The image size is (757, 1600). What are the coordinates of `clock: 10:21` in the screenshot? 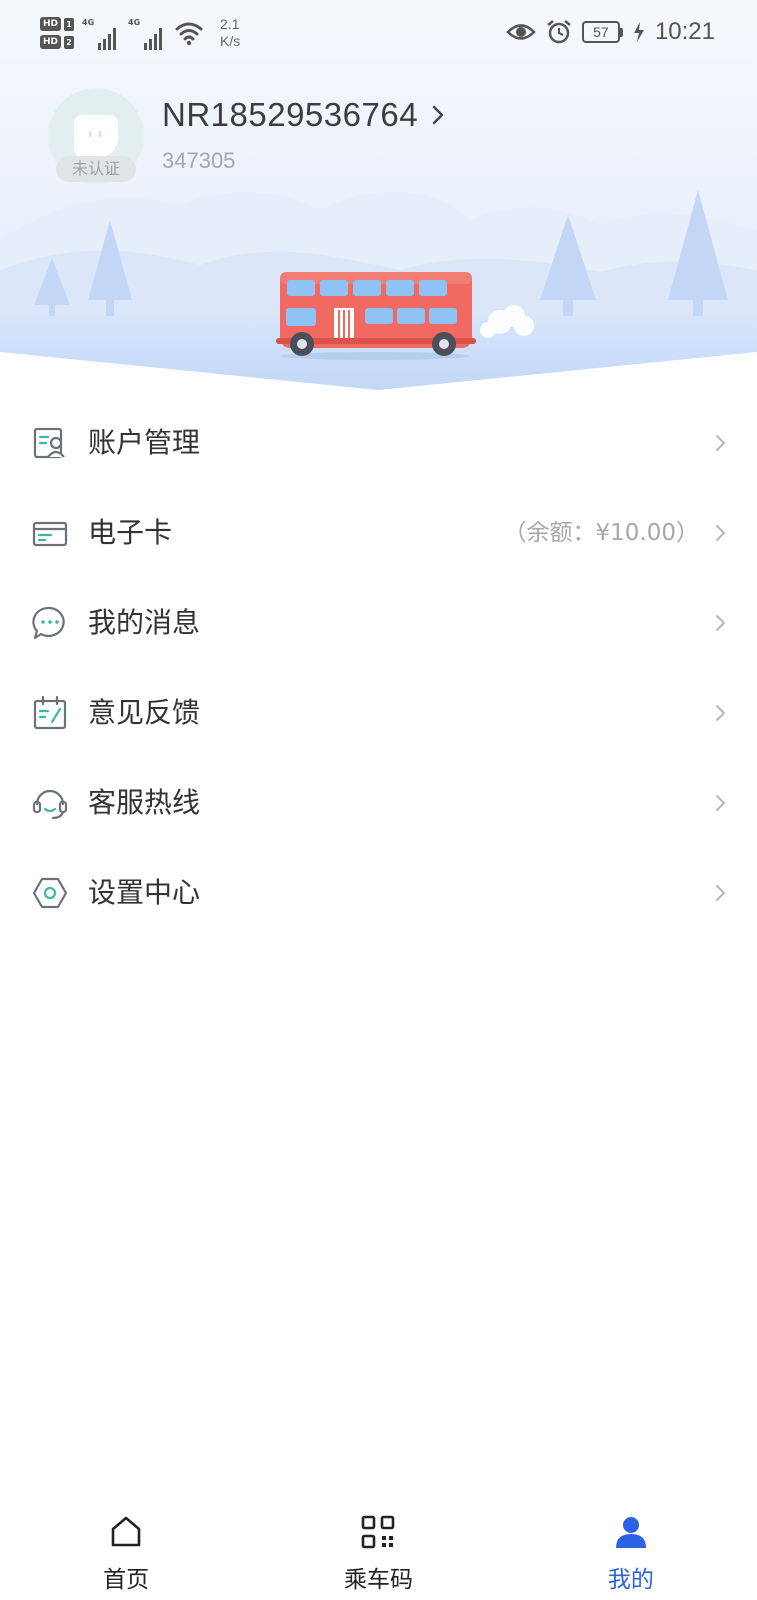 It's located at (684, 31).